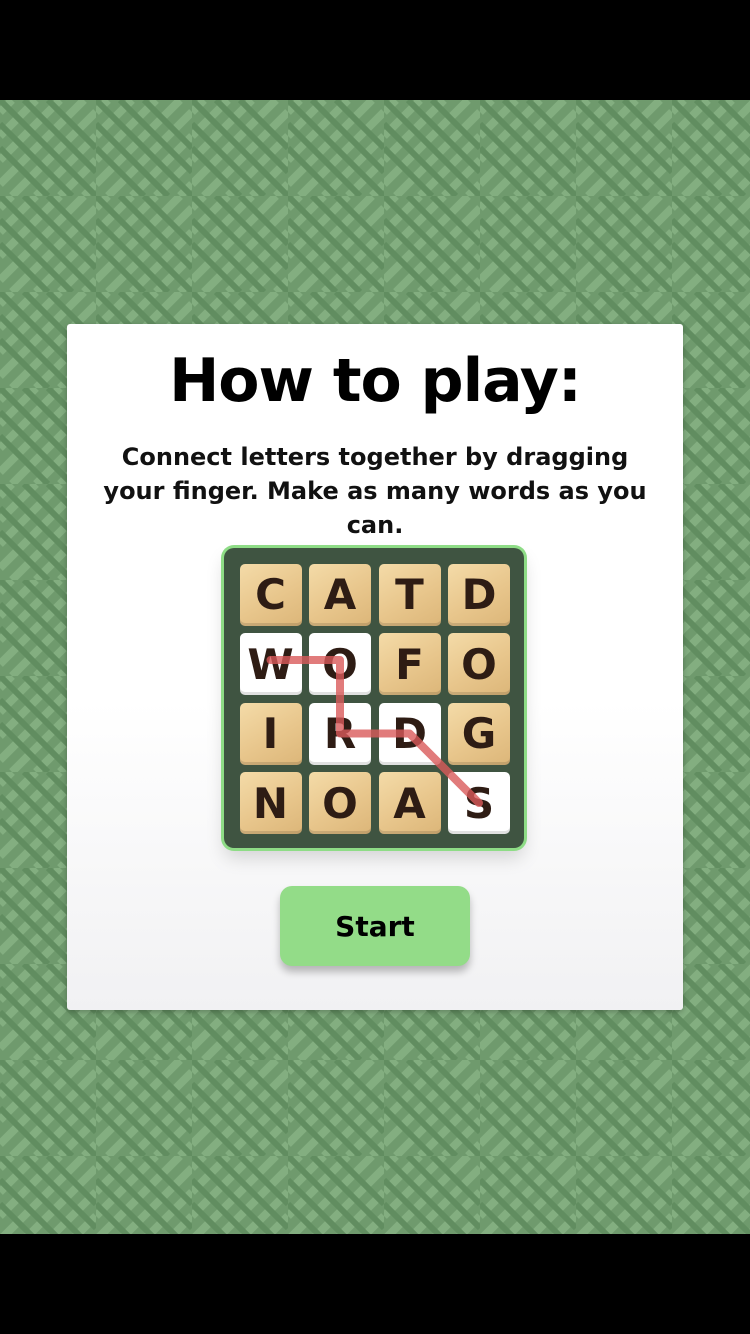 The width and height of the screenshot is (750, 1334). I want to click on letter-tile-f: F, so click(409, 664).